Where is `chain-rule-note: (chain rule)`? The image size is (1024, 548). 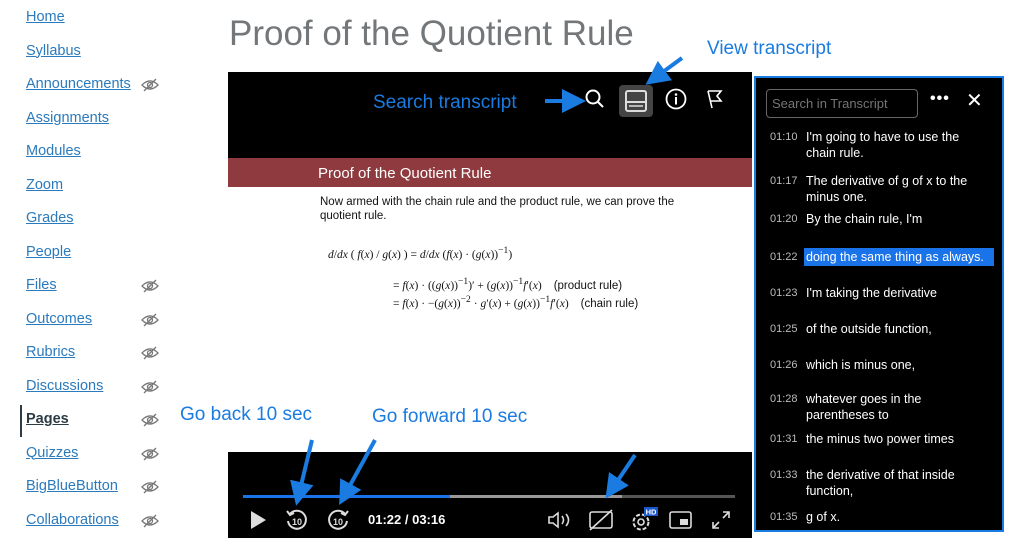
chain-rule-note: (chain rule) is located at coordinates (609, 303).